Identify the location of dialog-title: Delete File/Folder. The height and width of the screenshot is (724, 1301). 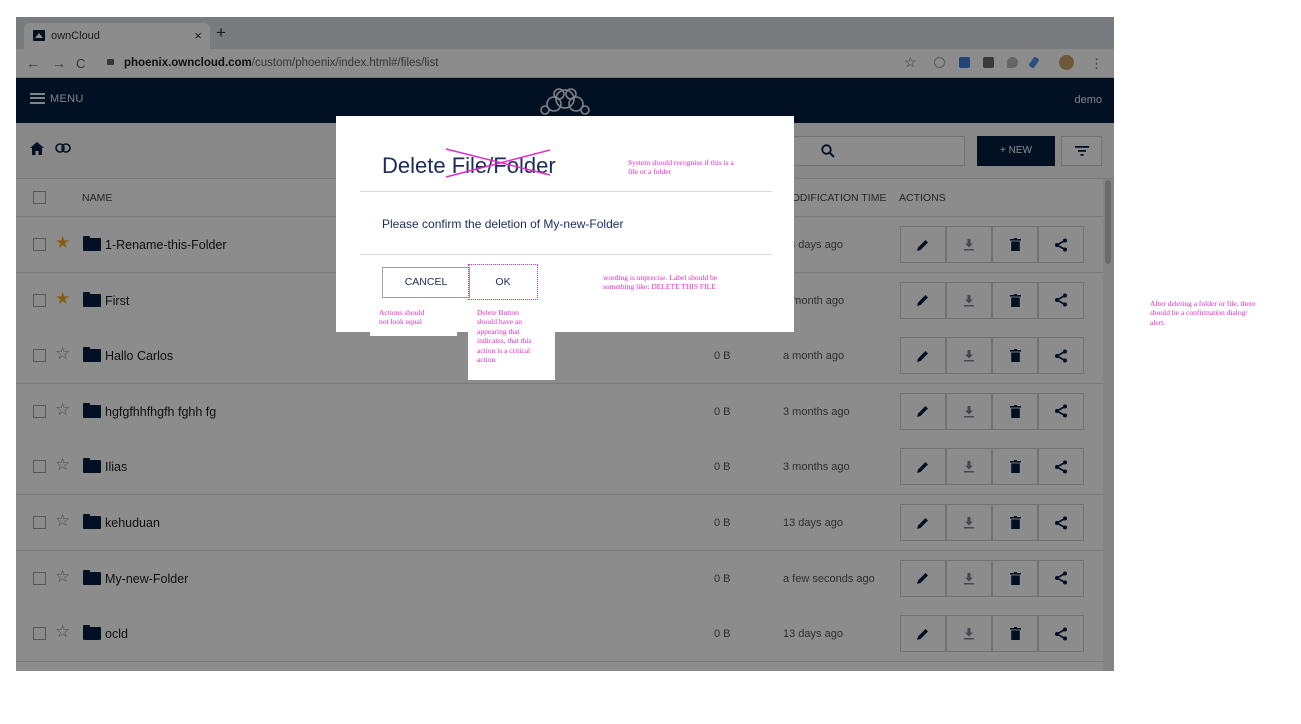
(469, 163).